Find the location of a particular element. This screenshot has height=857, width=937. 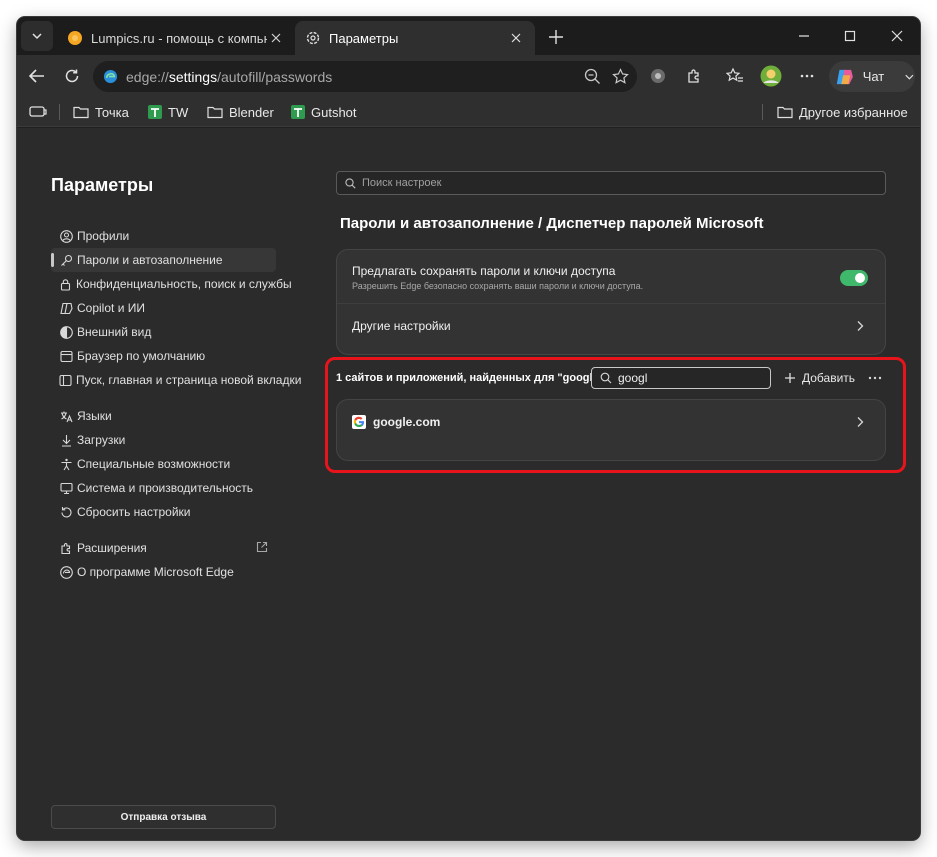

favorites-button is located at coordinates (735, 76).